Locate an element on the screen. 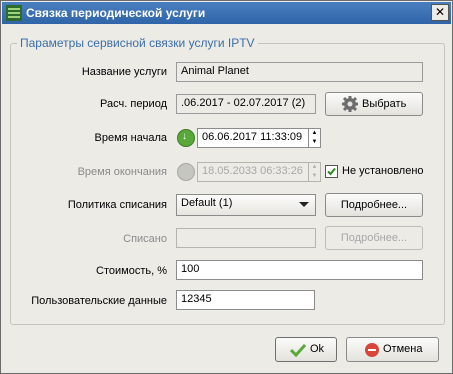 The image size is (453, 374). start-time-label: Время начала is located at coordinates (130, 138).